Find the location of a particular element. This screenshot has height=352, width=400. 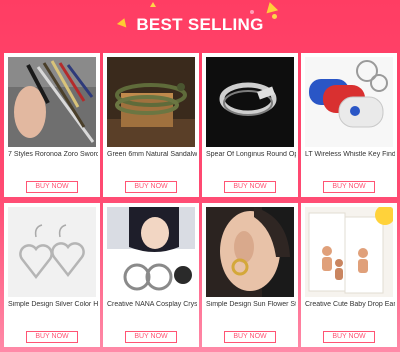

product-card: Creative NANA Cosplay Crystal BUY NOW is located at coordinates (151, 275).